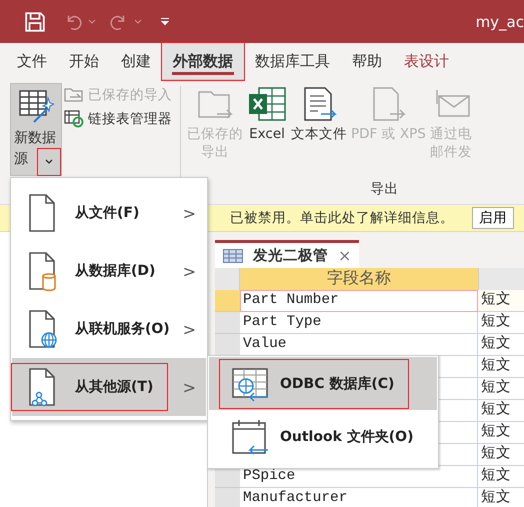 The width and height of the screenshot is (524, 507). I want to click on save-icon, so click(35, 21).